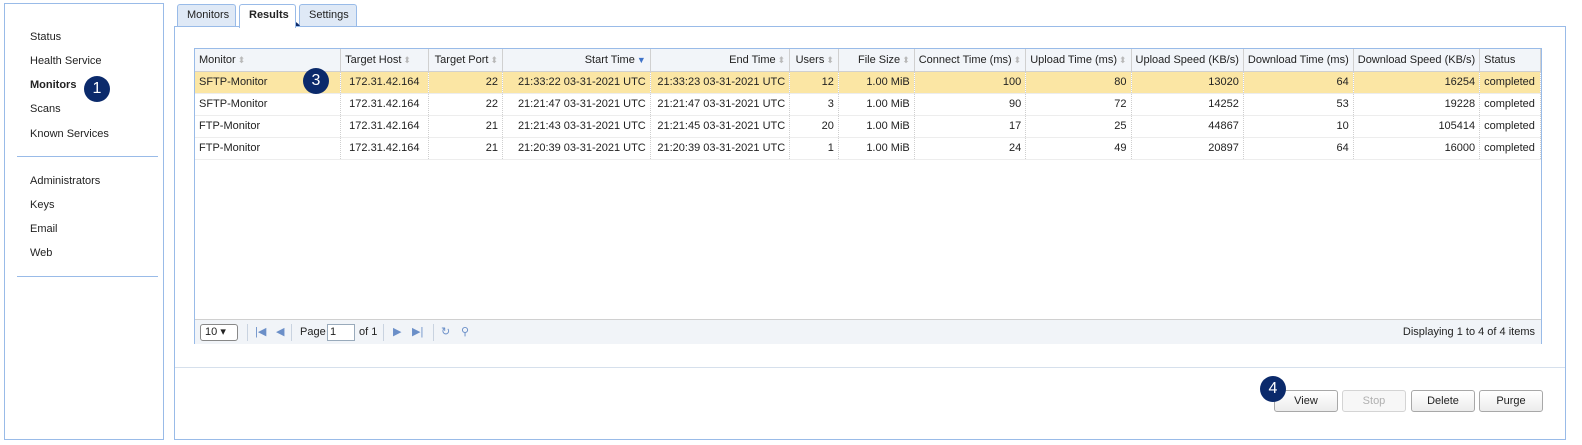 The image size is (1582, 445). Describe the element at coordinates (1443, 401) in the screenshot. I see `delete-button: Delete` at that location.